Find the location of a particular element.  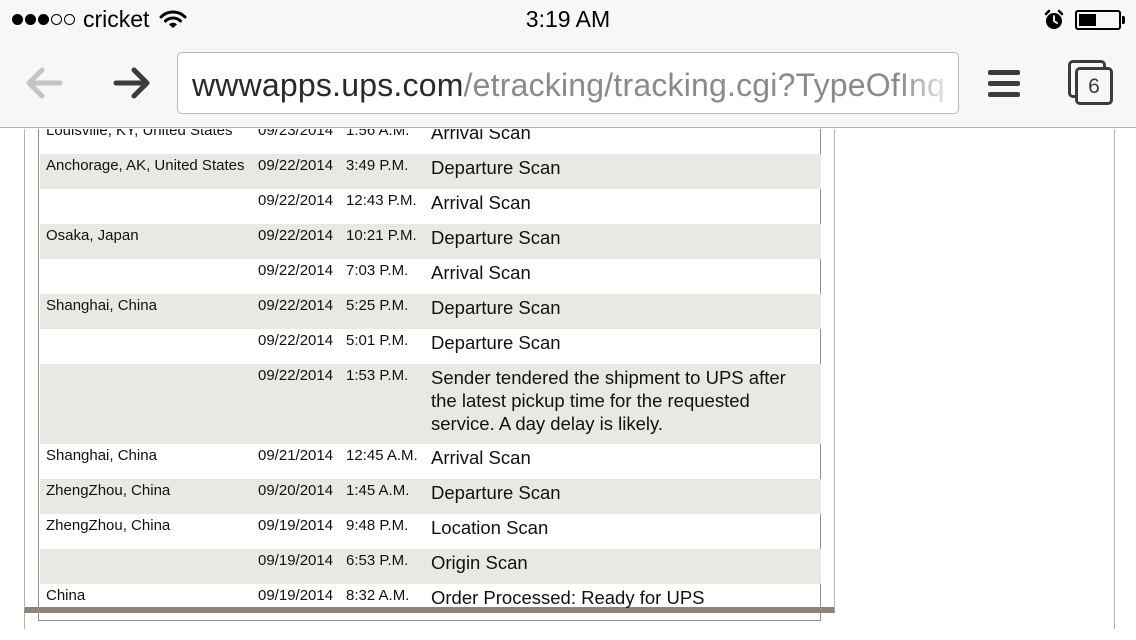

menu-bar-top is located at coordinates (1004, 72).